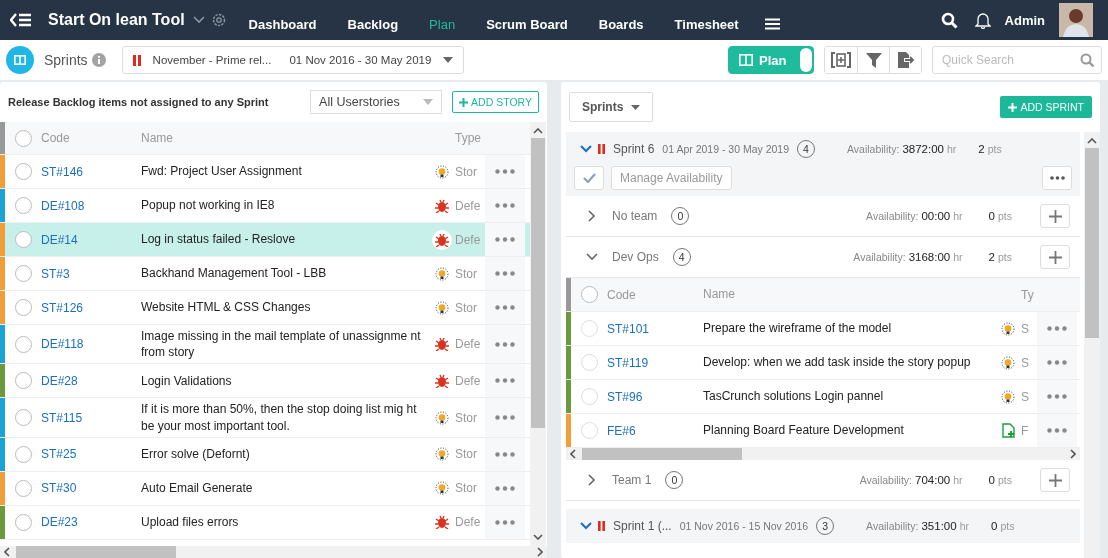 This screenshot has height=558, width=1108. What do you see at coordinates (198, 20) in the screenshot?
I see `caret-icon` at bounding box center [198, 20].